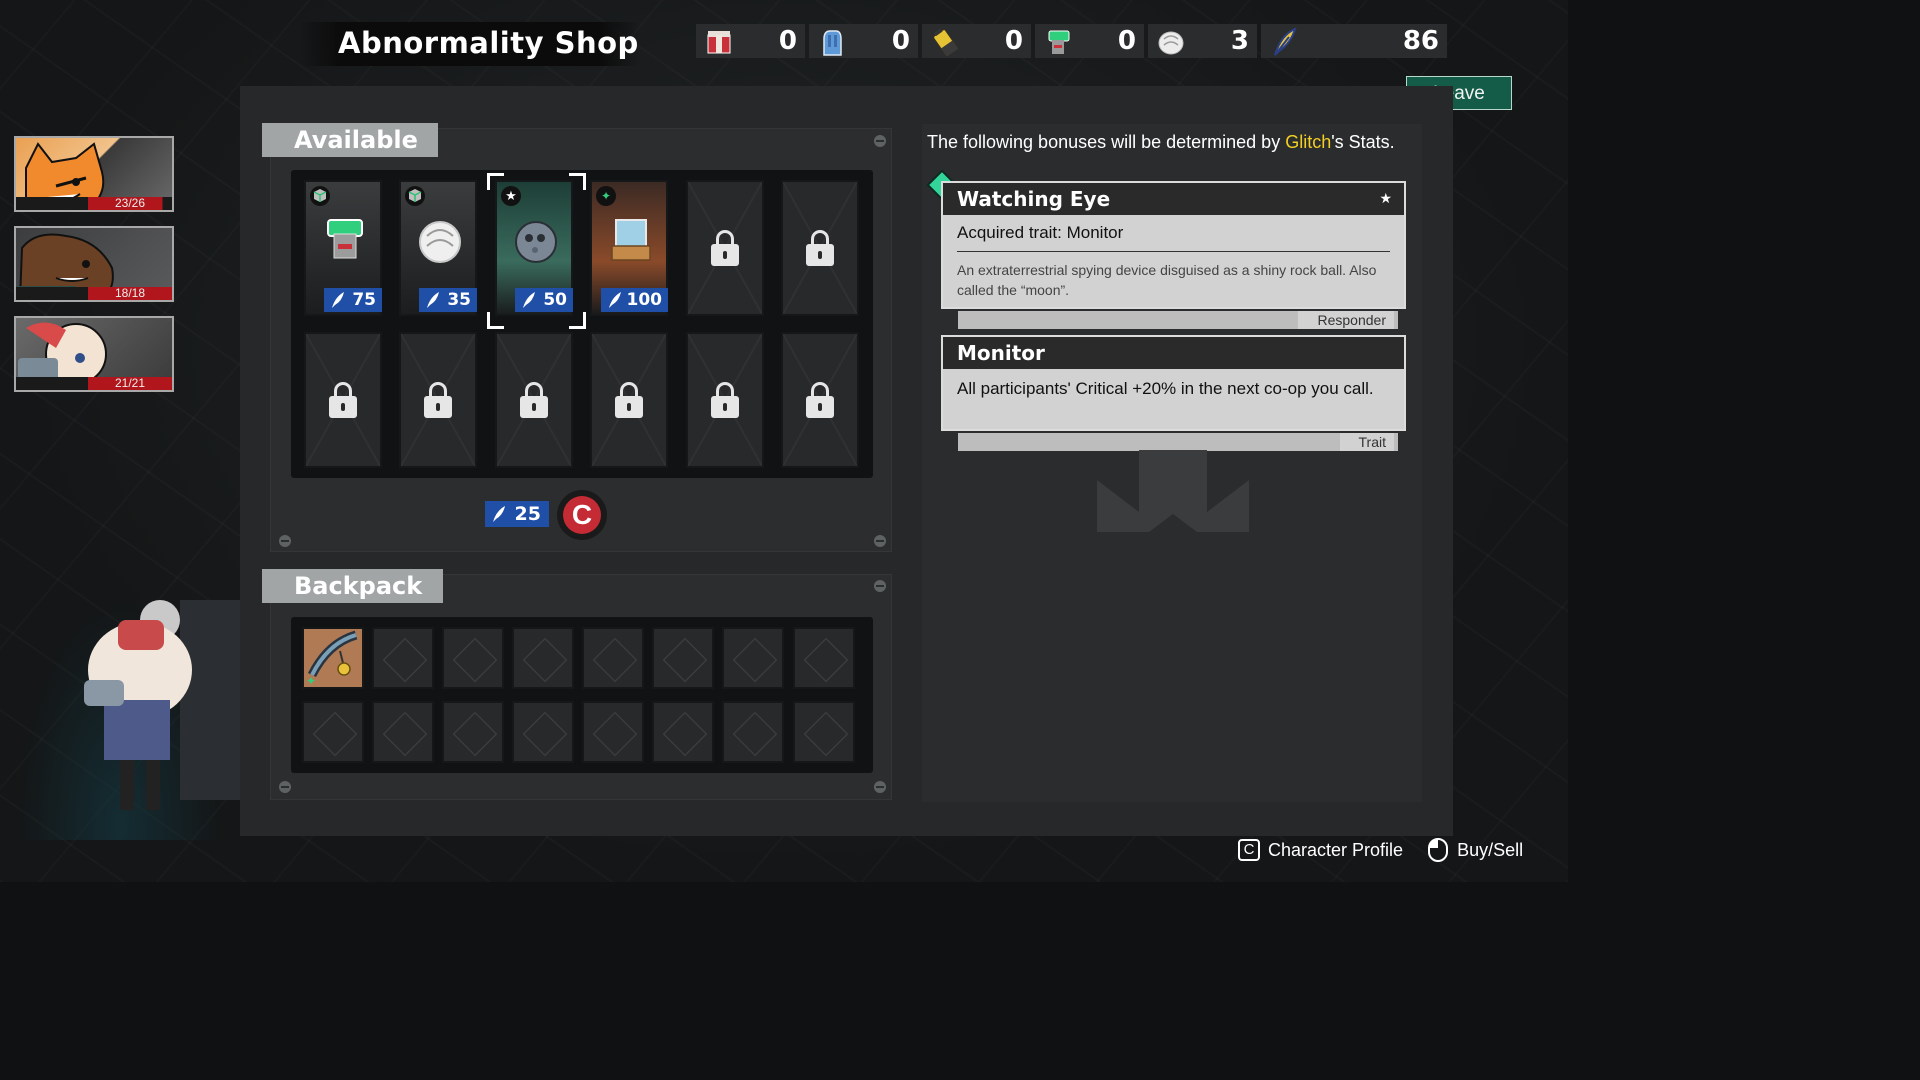 Image resolution: width=1920 pixels, height=1080 pixels. Describe the element at coordinates (162, 705) in the screenshot. I see `sheep-character-sprite-icon` at that location.